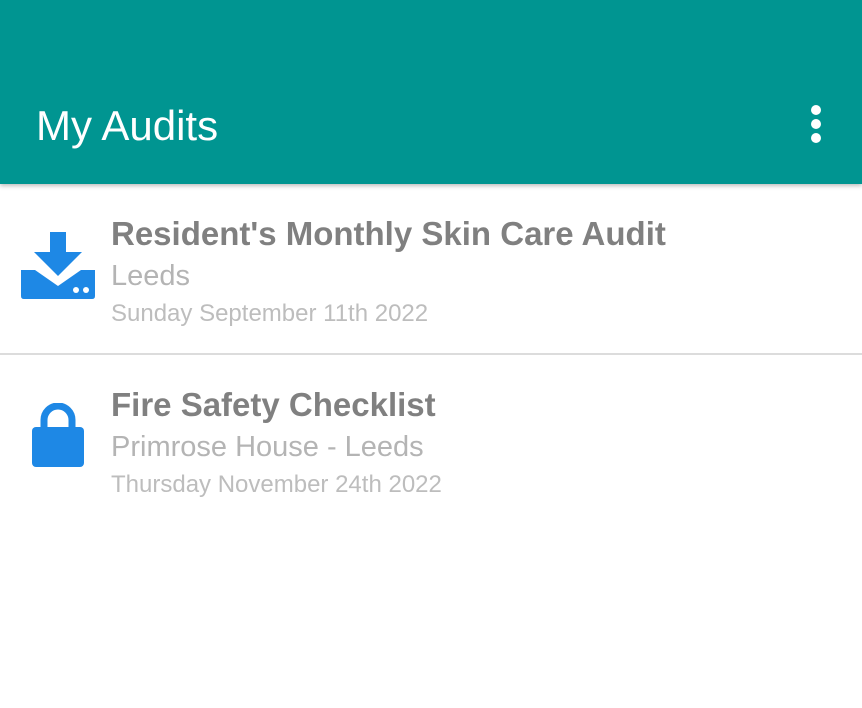 The width and height of the screenshot is (862, 708). Describe the element at coordinates (267, 447) in the screenshot. I see `audit-location: Primrose House - Leeds` at that location.